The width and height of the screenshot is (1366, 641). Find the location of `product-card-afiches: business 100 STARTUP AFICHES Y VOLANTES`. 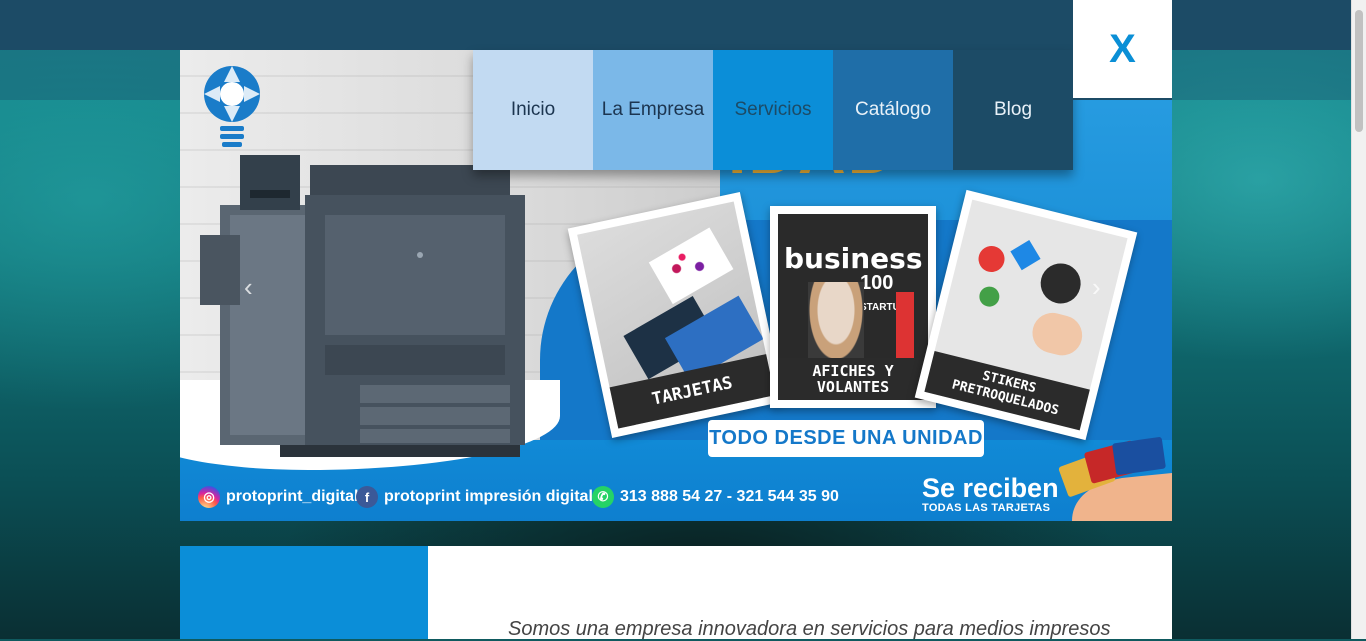

product-card-afiches: business 100 STARTUP AFICHES Y VOLANTES is located at coordinates (853, 307).